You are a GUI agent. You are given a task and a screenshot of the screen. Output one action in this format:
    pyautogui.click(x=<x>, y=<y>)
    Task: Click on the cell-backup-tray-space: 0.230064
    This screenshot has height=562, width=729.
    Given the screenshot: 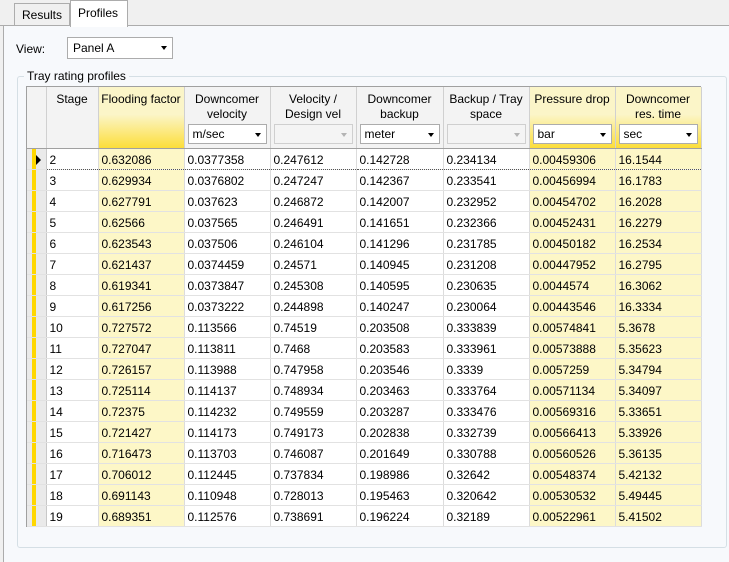 What is the action you would take?
    pyautogui.click(x=486, y=306)
    